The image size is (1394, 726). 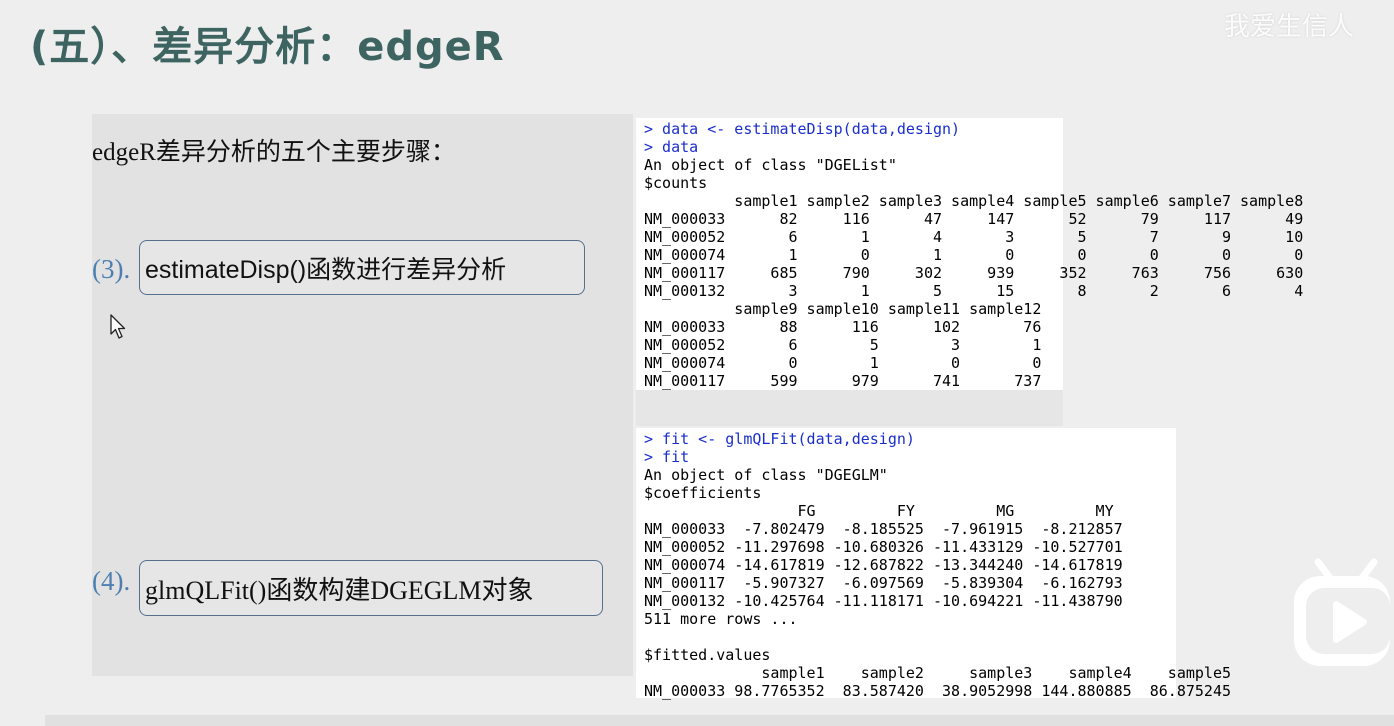 I want to click on step-3-box: estimateDisp()函数进行差异分析, so click(x=362, y=267).